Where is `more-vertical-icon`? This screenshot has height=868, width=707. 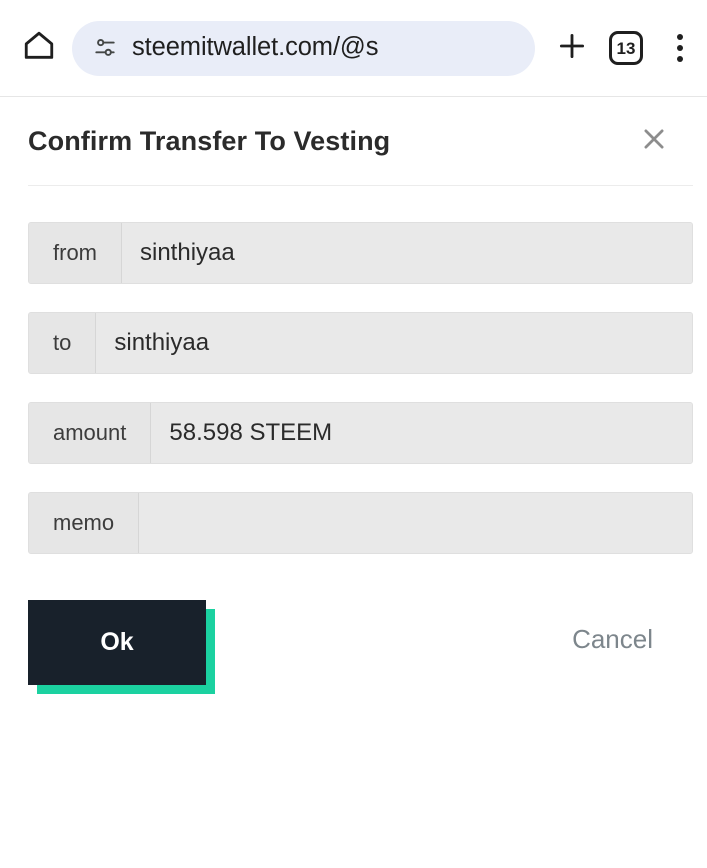
more-vertical-icon is located at coordinates (680, 48).